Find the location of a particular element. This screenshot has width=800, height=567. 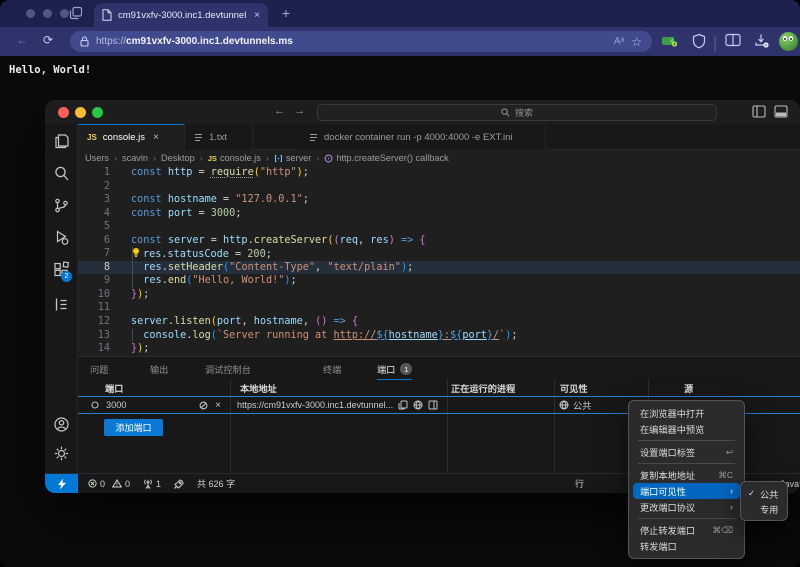

browser-zoom-button is located at coordinates (64, 13).